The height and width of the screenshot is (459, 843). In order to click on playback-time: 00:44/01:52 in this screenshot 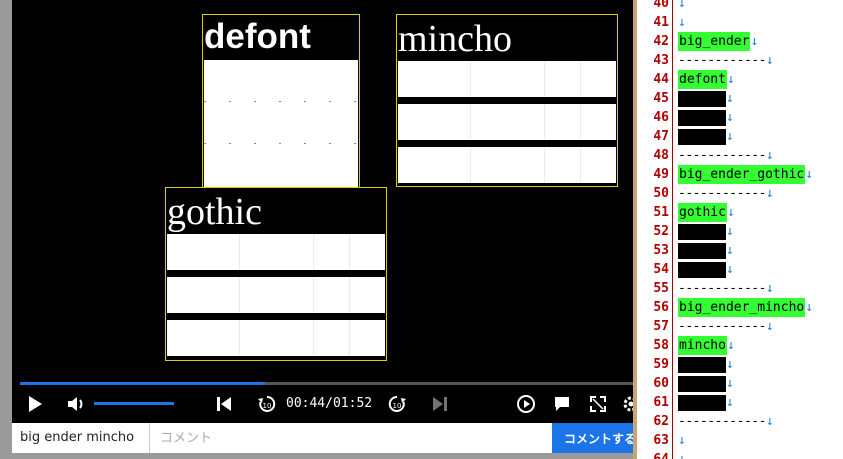, I will do `click(329, 403)`.